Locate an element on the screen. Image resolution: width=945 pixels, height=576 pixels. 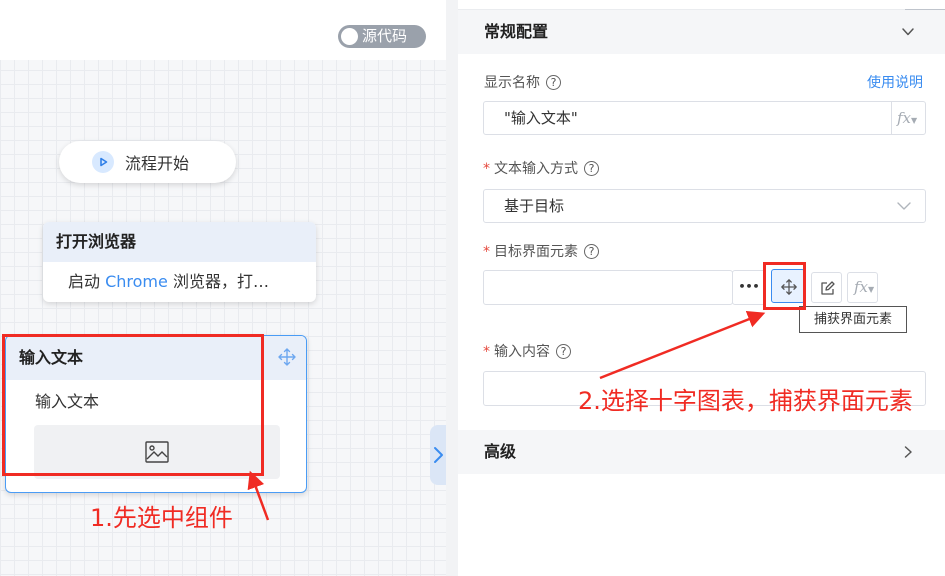
input-content-label: * 输入内容? is located at coordinates (527, 351).